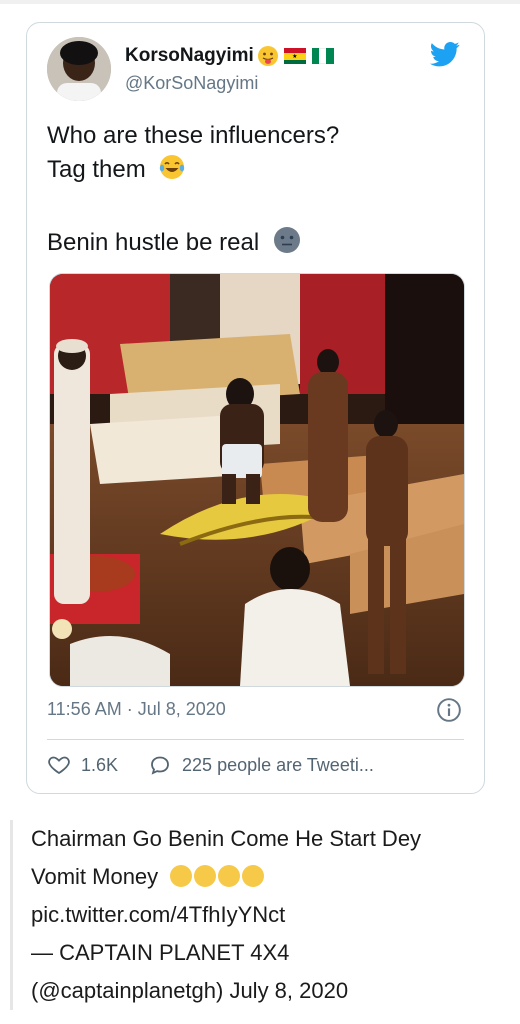 The image size is (520, 1024). What do you see at coordinates (294, 56) in the screenshot?
I see `ghana-flag-icon: ★` at bounding box center [294, 56].